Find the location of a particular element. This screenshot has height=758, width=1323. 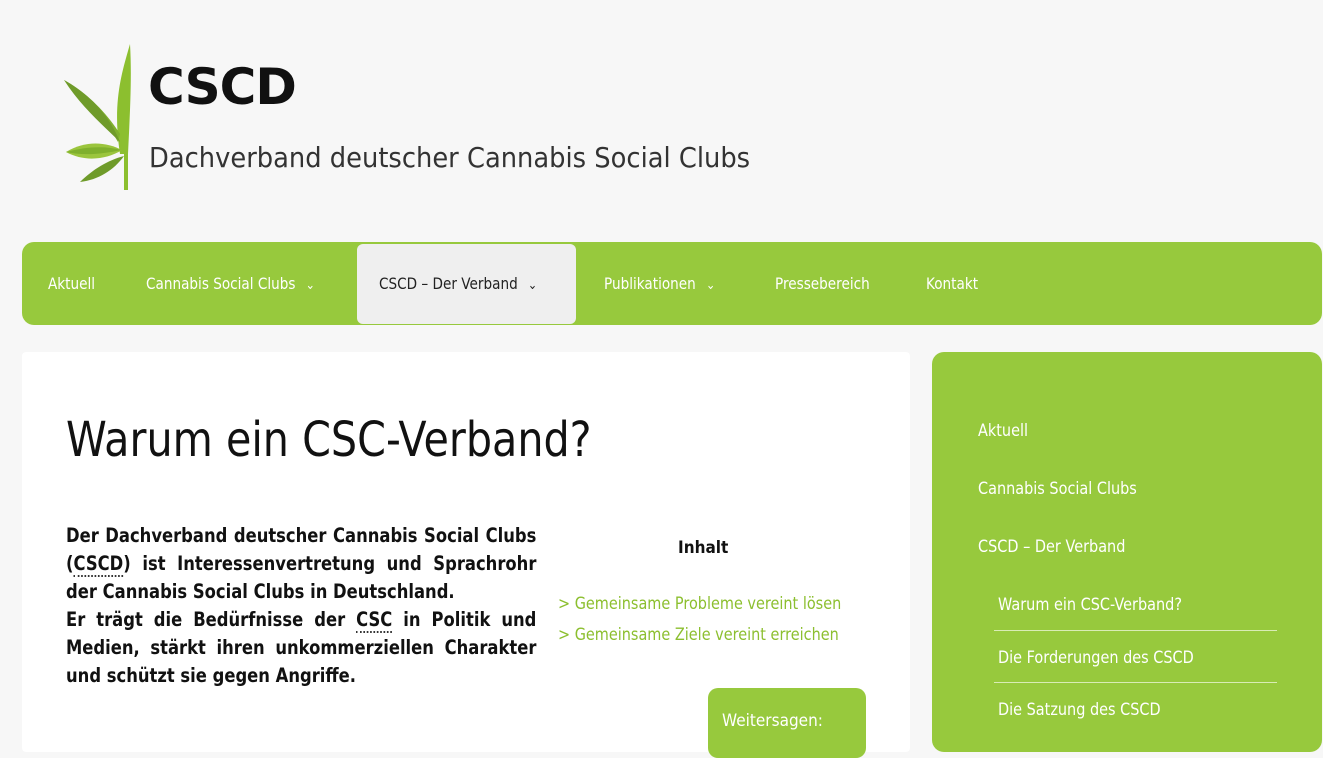

sidebar-item-cannabis-social-clubs: Cannabis Social Clubs is located at coordinates (1057, 489).